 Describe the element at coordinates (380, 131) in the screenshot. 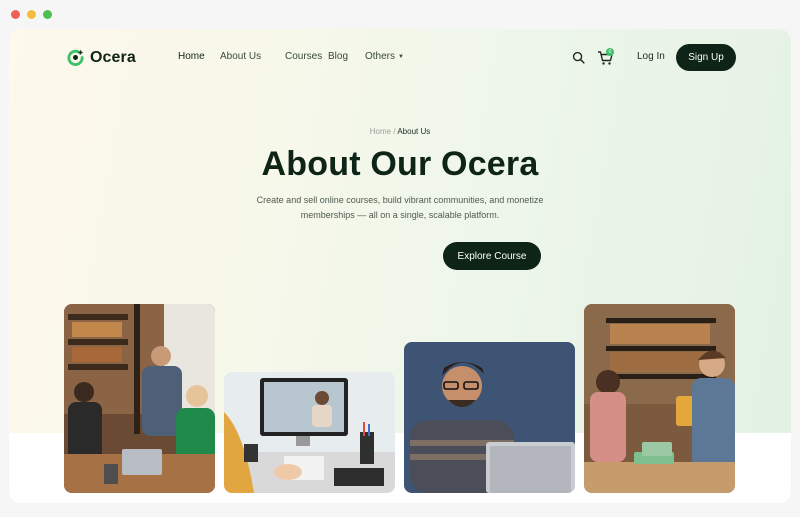

I see `breadcrumb-home: Home` at that location.